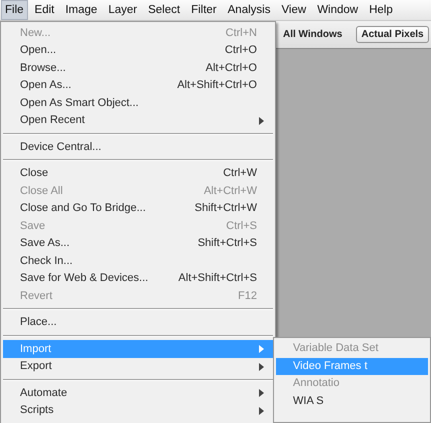  Describe the element at coordinates (138, 85) in the screenshot. I see `menu-entry: Open As... Alt+Shift+Ctrl+O` at that location.